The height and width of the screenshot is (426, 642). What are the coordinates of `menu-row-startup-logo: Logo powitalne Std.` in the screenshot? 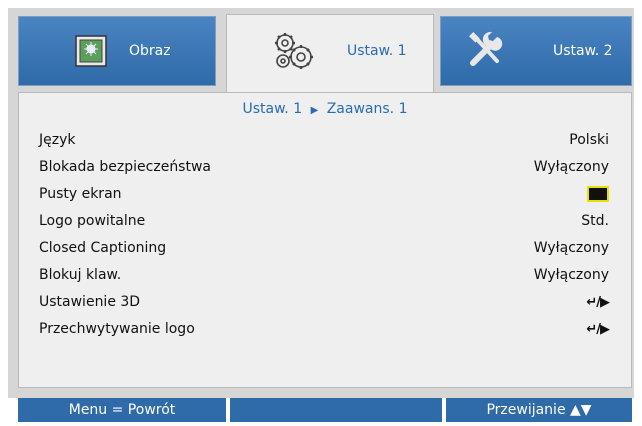 It's located at (324, 221).